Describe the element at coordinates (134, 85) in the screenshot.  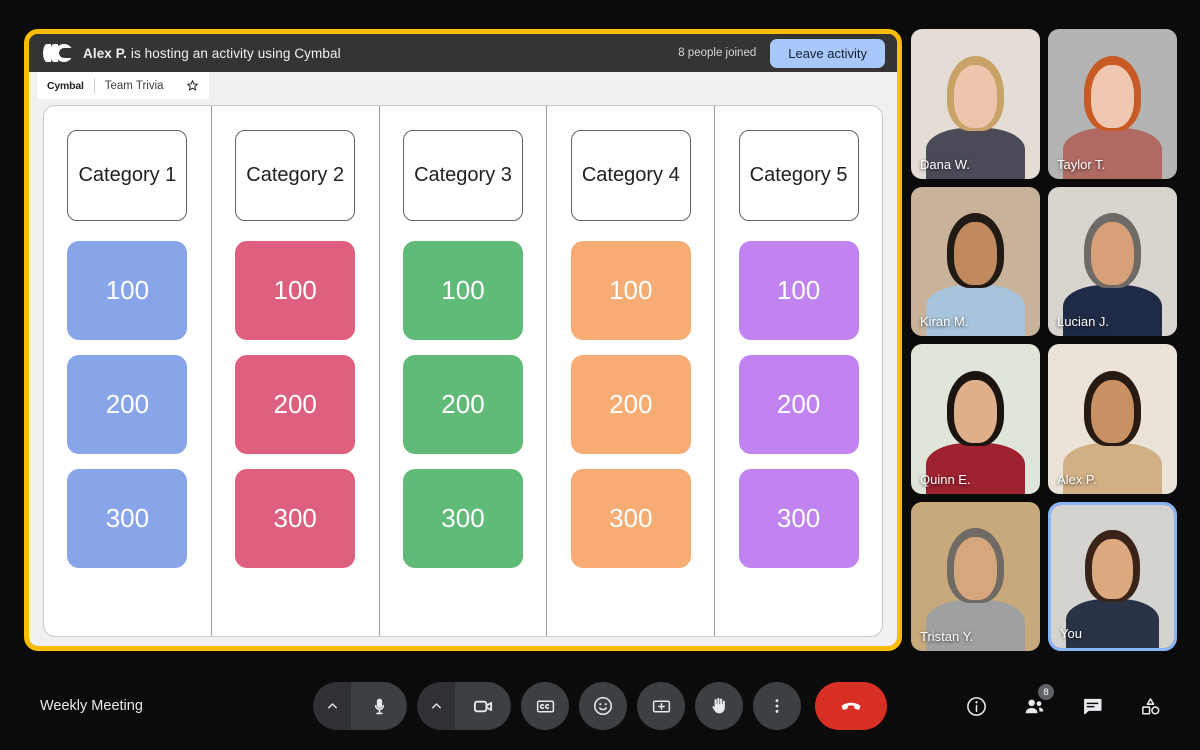
I see `tab-title-label: Team Trivia` at that location.